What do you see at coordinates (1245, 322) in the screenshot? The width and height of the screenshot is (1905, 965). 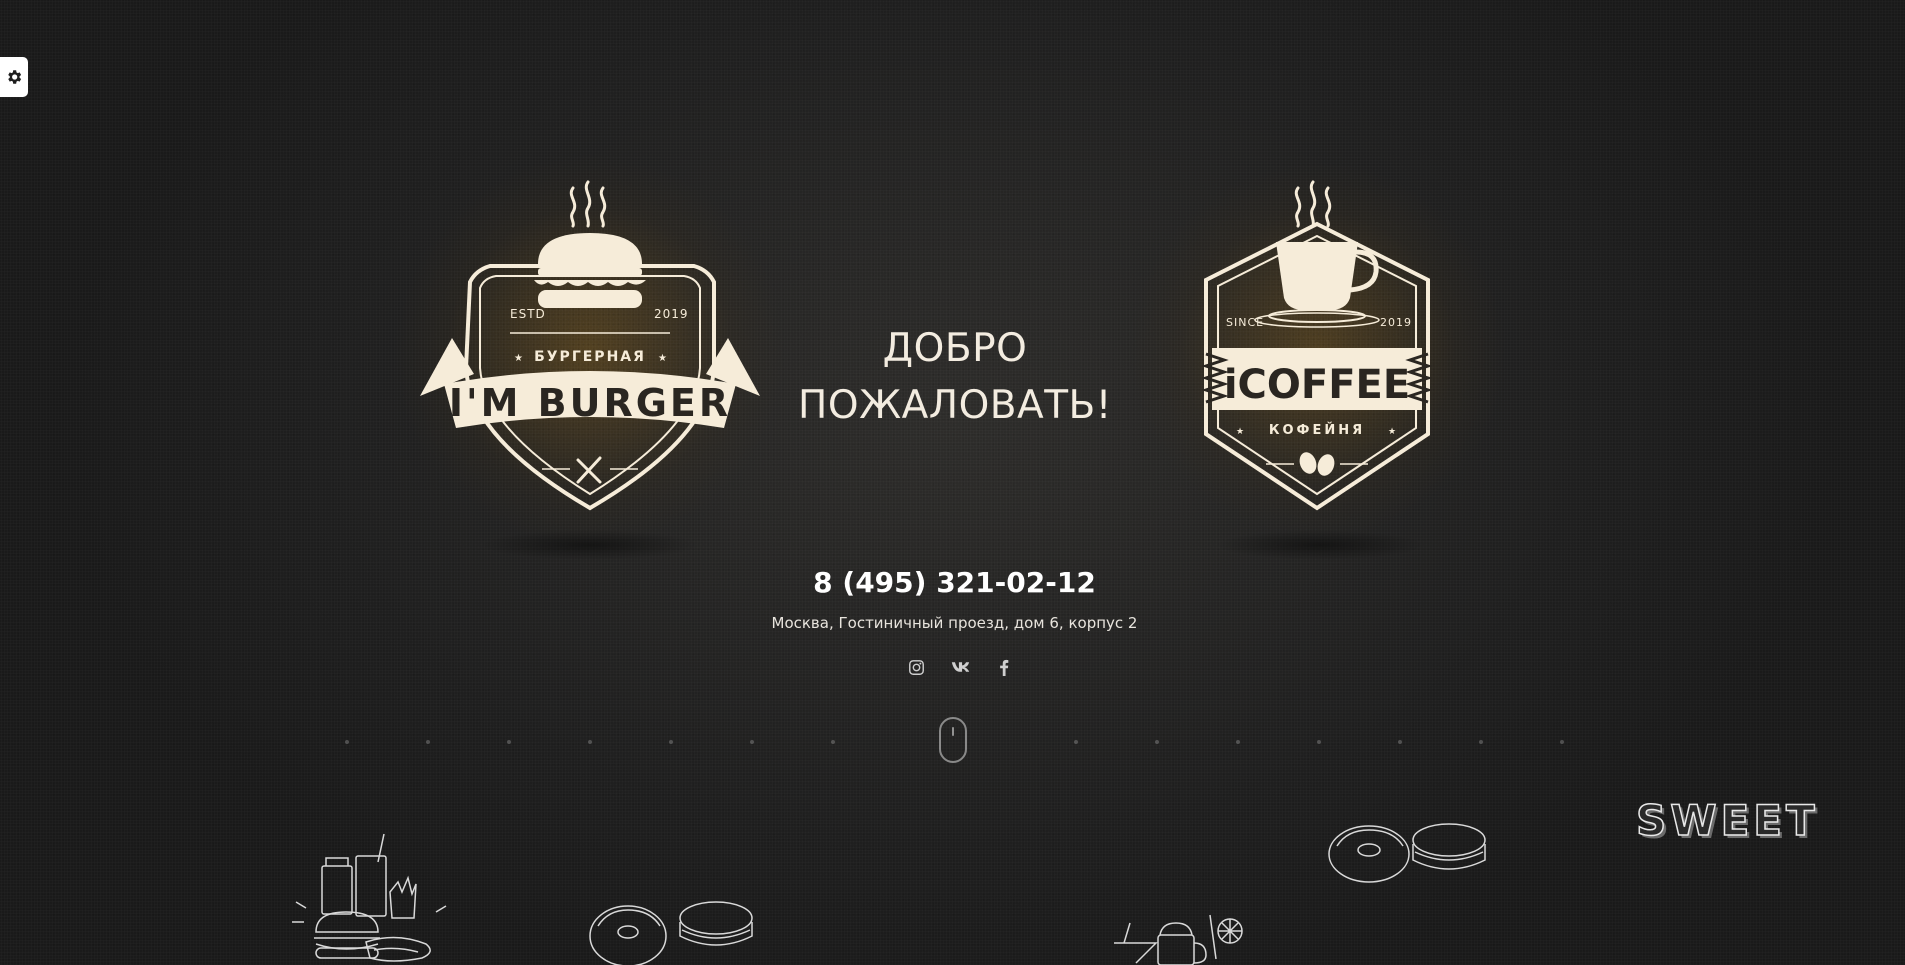 I see `coffee-since-text: SINCE` at bounding box center [1245, 322].